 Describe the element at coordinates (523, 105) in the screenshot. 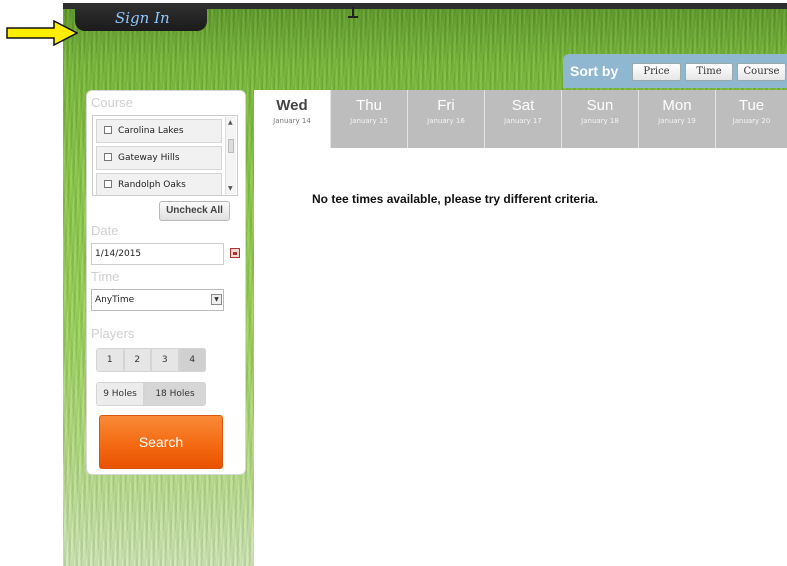

I see `day-name: Sat` at that location.